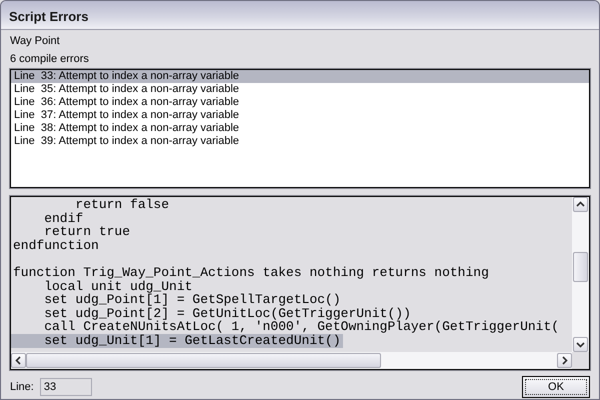  What do you see at coordinates (227, 313) in the screenshot?
I see `code-line: set udg_Point[2] = GetUnitLoc(GetTriggerUnit())` at bounding box center [227, 313].